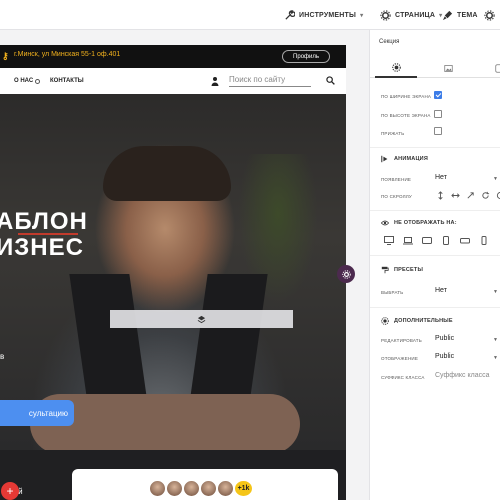 This screenshot has height=500, width=500. I want to click on presets-heading: ПРЕСЕТЫ, so click(402, 270).